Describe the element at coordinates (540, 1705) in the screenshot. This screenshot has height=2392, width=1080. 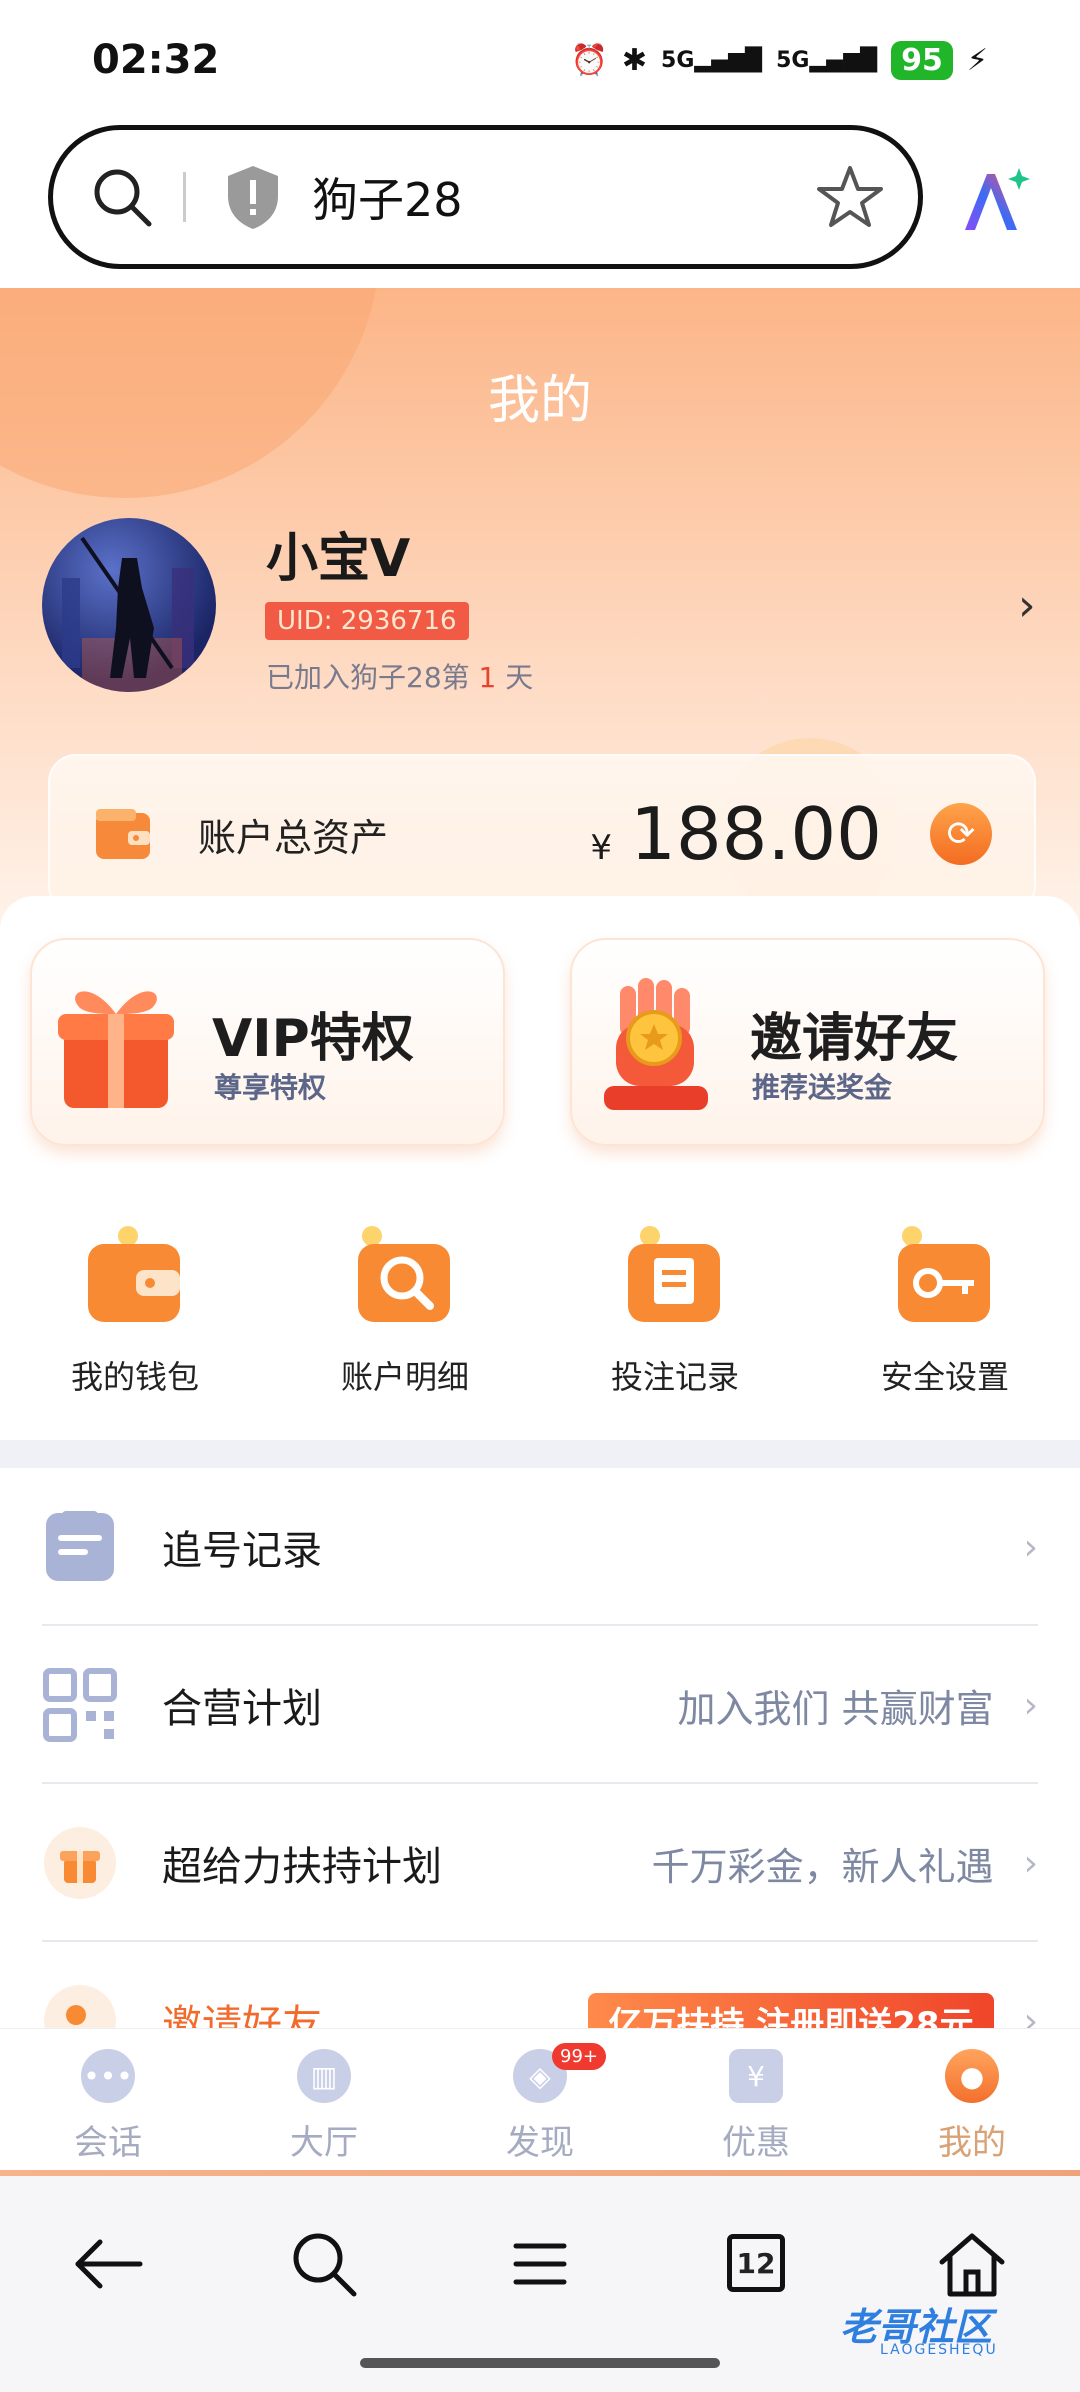
I see `menu-item-partner-plan: 合营计划 加入我们 共赢财富 ›` at that location.